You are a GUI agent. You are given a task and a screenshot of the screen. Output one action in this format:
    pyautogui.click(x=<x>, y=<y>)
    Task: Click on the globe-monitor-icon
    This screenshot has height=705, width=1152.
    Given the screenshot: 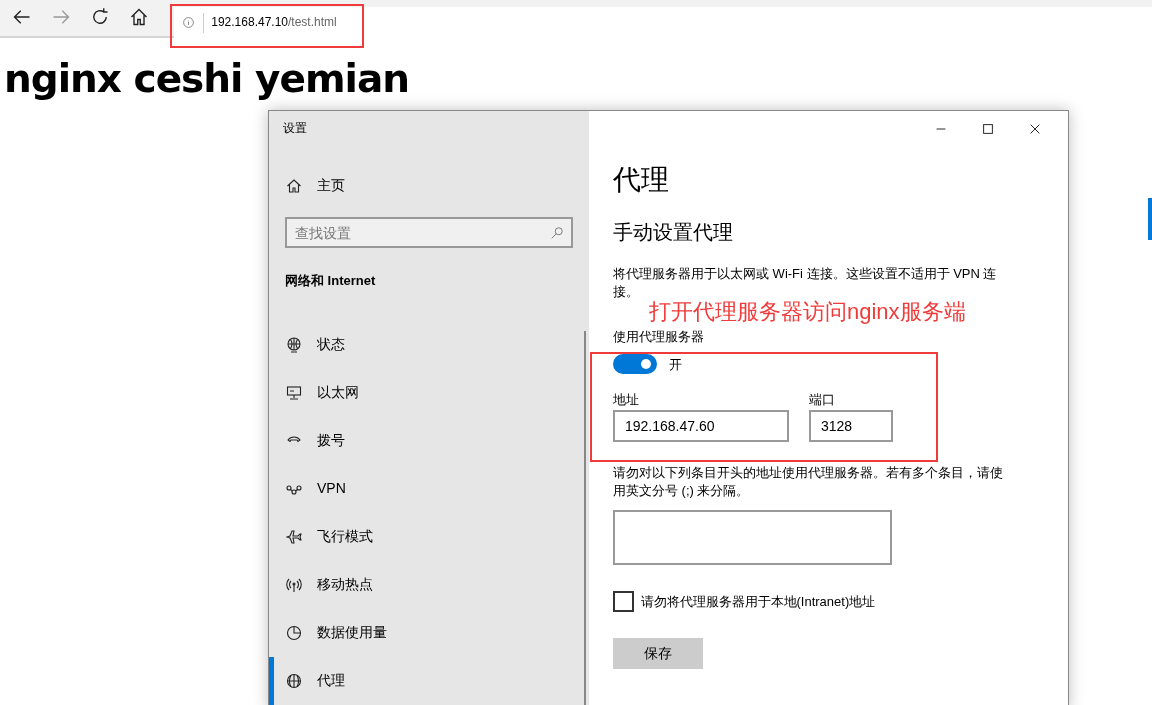 What is the action you would take?
    pyautogui.click(x=294, y=344)
    